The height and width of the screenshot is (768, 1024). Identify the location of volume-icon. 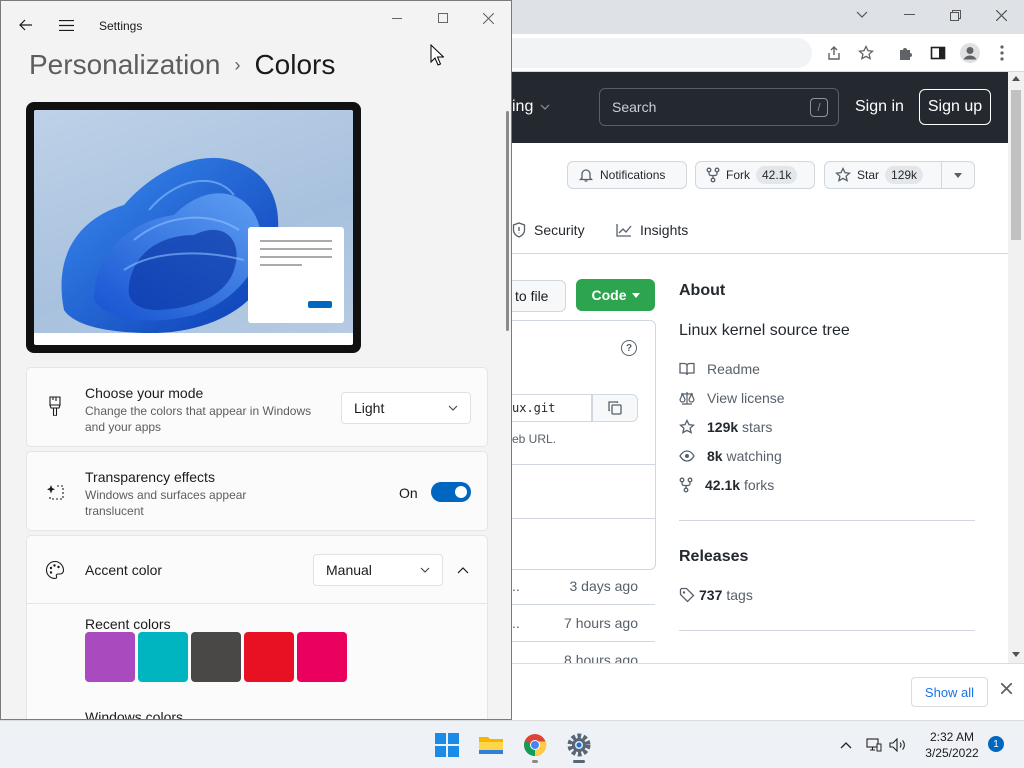
(898, 745).